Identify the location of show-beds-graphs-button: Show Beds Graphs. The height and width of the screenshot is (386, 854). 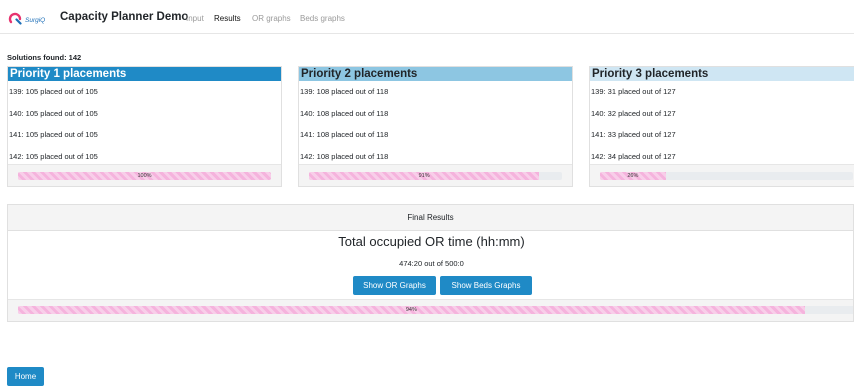
(486, 285).